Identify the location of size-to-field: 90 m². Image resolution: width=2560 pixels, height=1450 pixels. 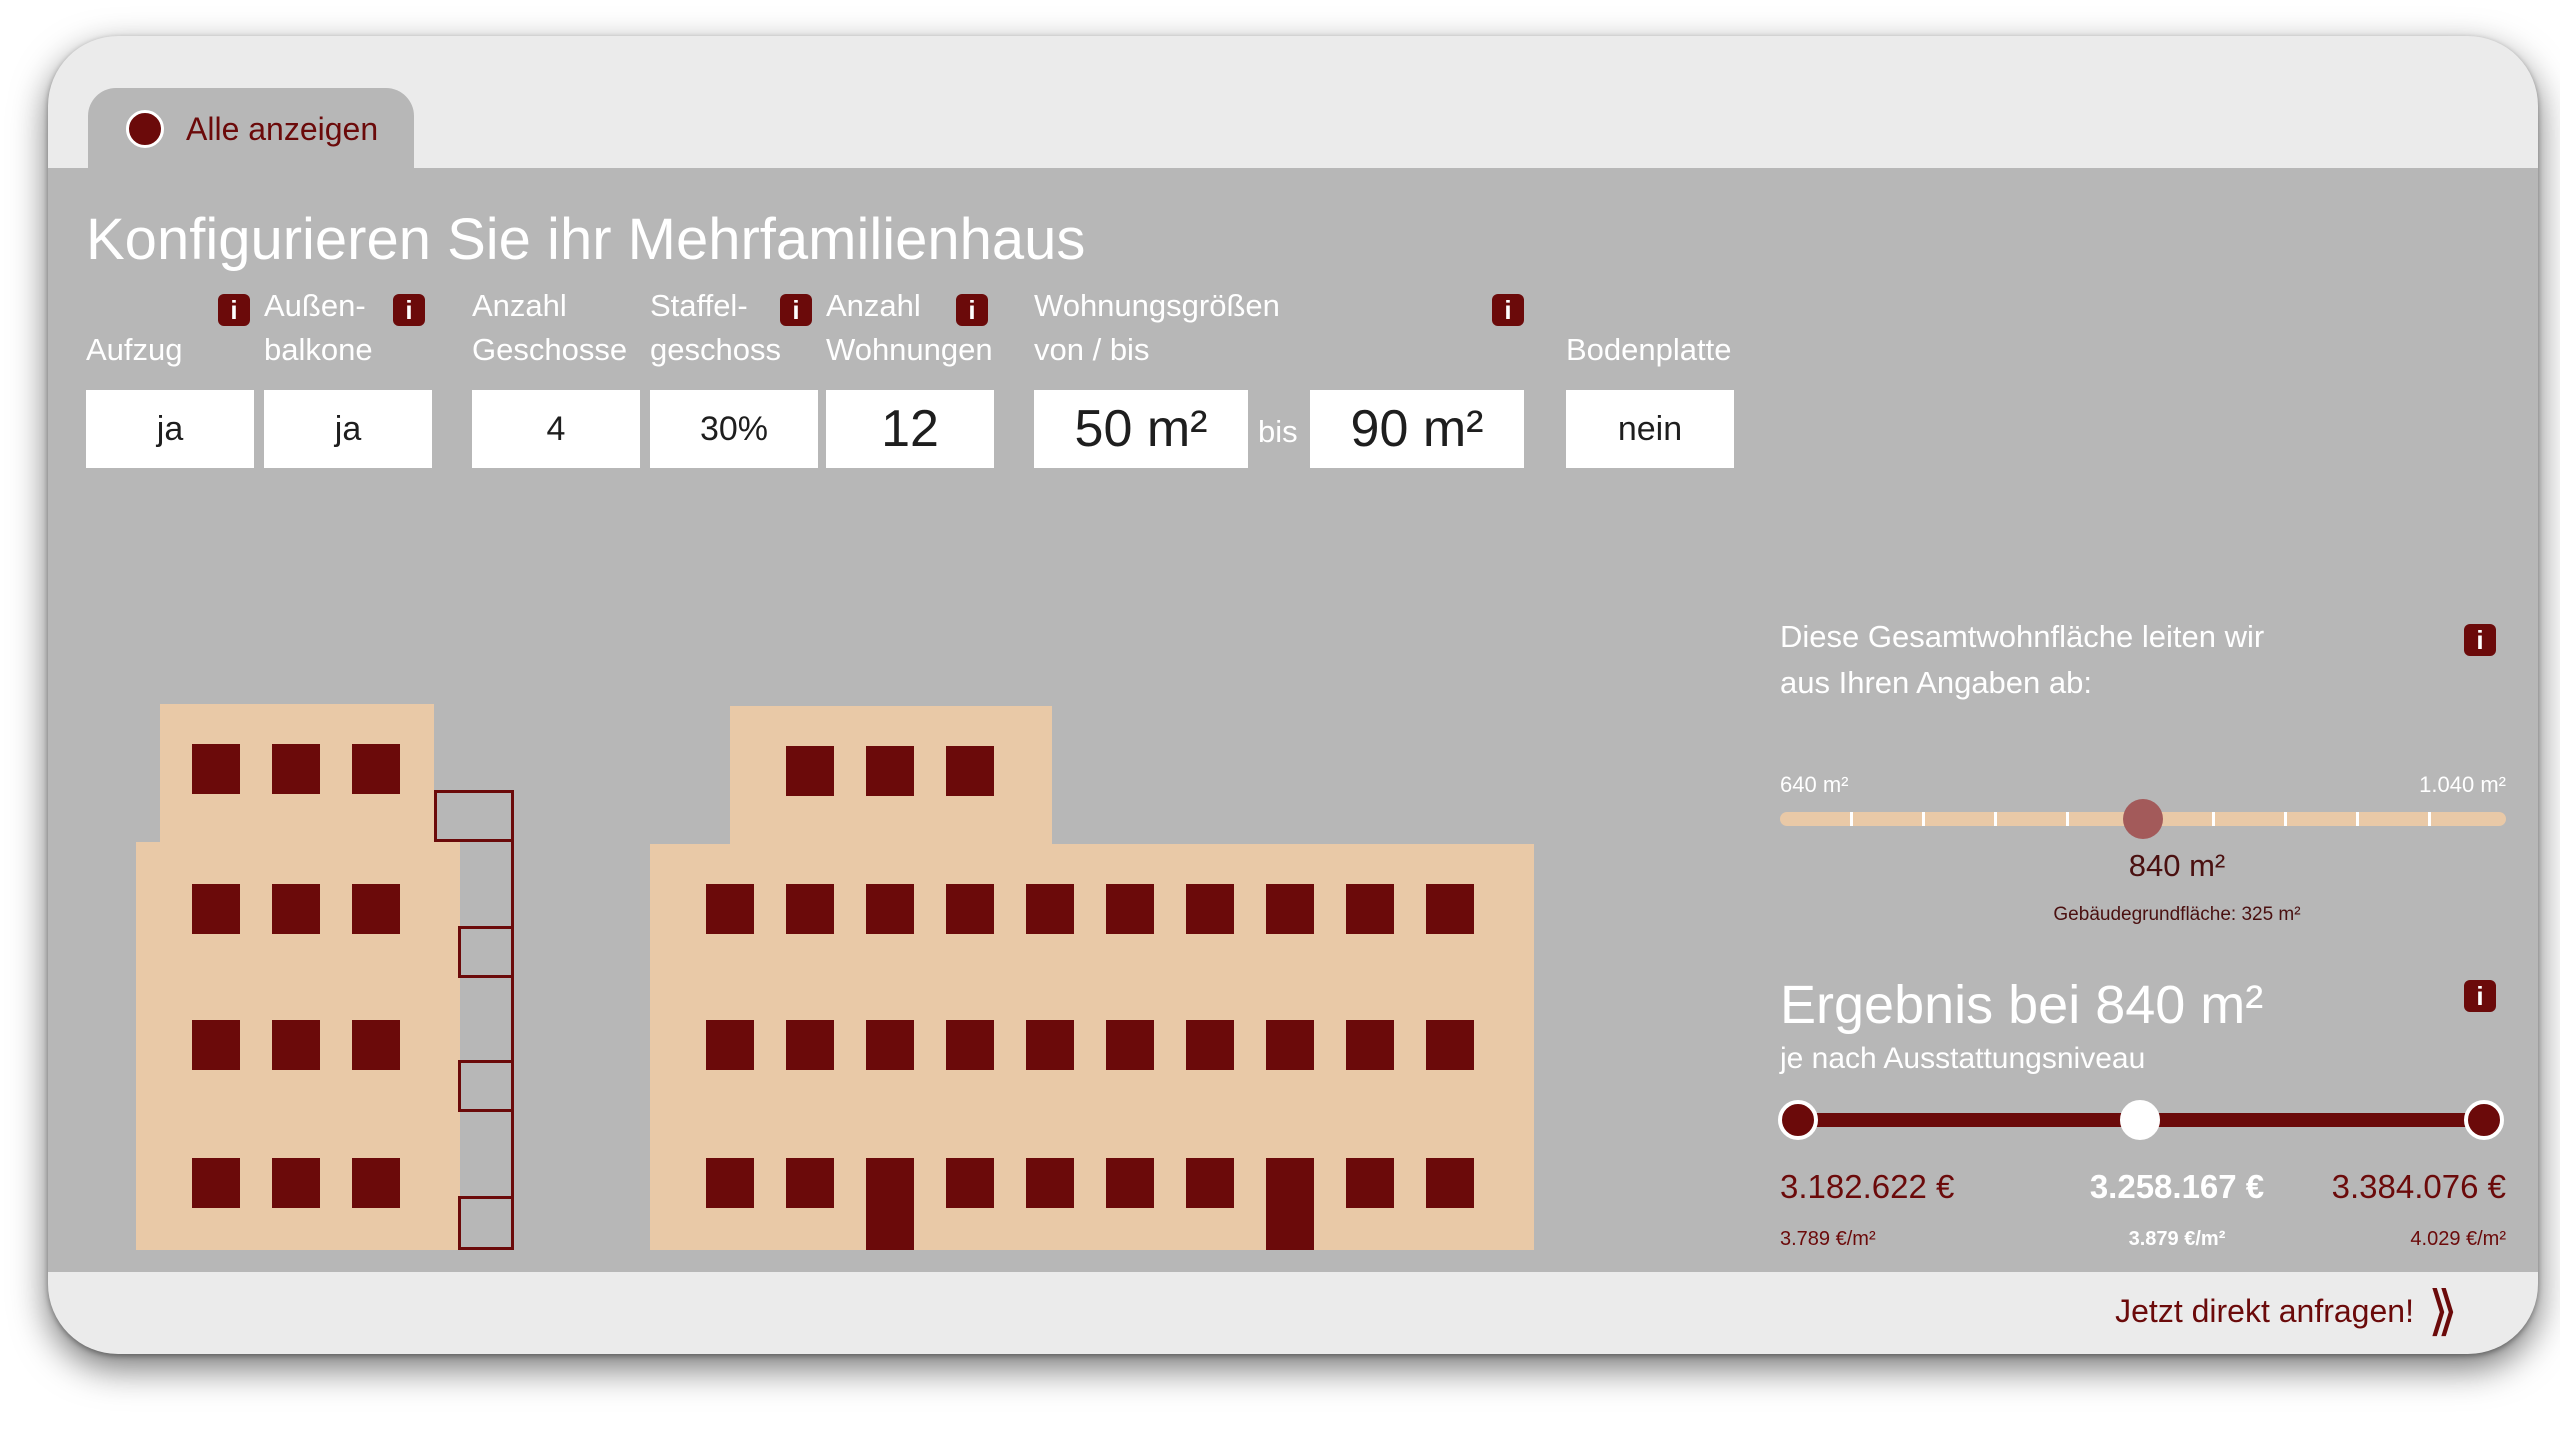
(1417, 429).